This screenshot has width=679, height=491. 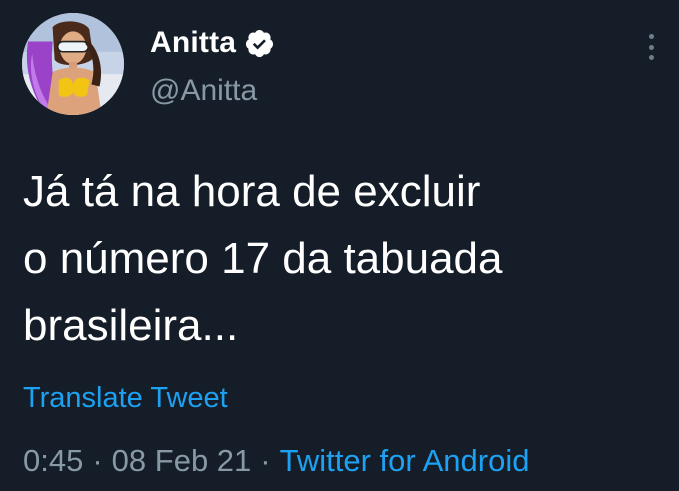 I want to click on author-name-row: Anitta, so click(x=212, y=43).